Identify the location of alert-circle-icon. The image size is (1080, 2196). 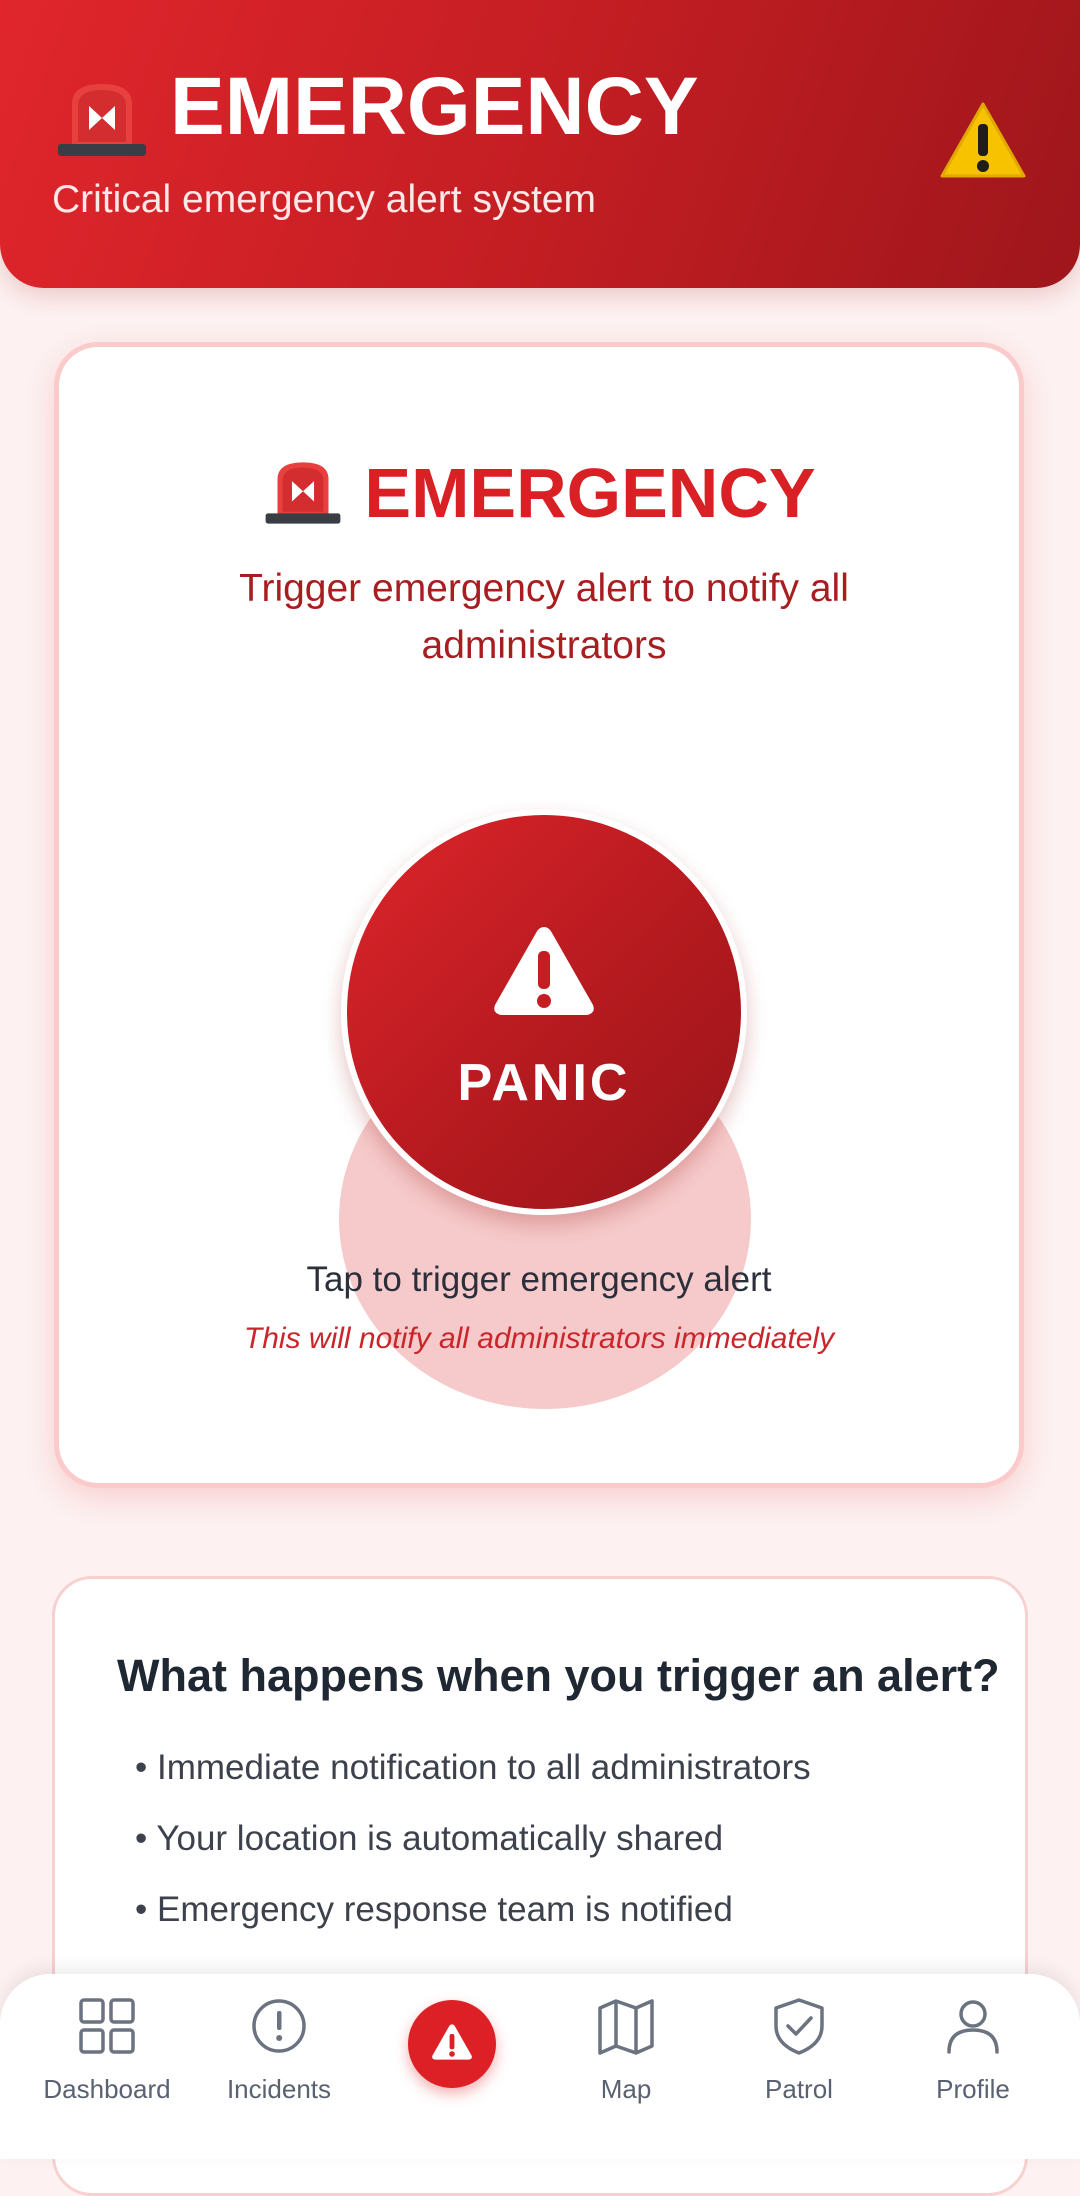
(279, 2026).